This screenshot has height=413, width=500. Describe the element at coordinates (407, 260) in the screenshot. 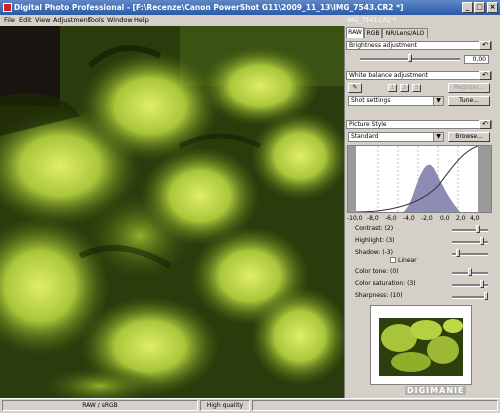

I see `linear-label: Linear` at that location.